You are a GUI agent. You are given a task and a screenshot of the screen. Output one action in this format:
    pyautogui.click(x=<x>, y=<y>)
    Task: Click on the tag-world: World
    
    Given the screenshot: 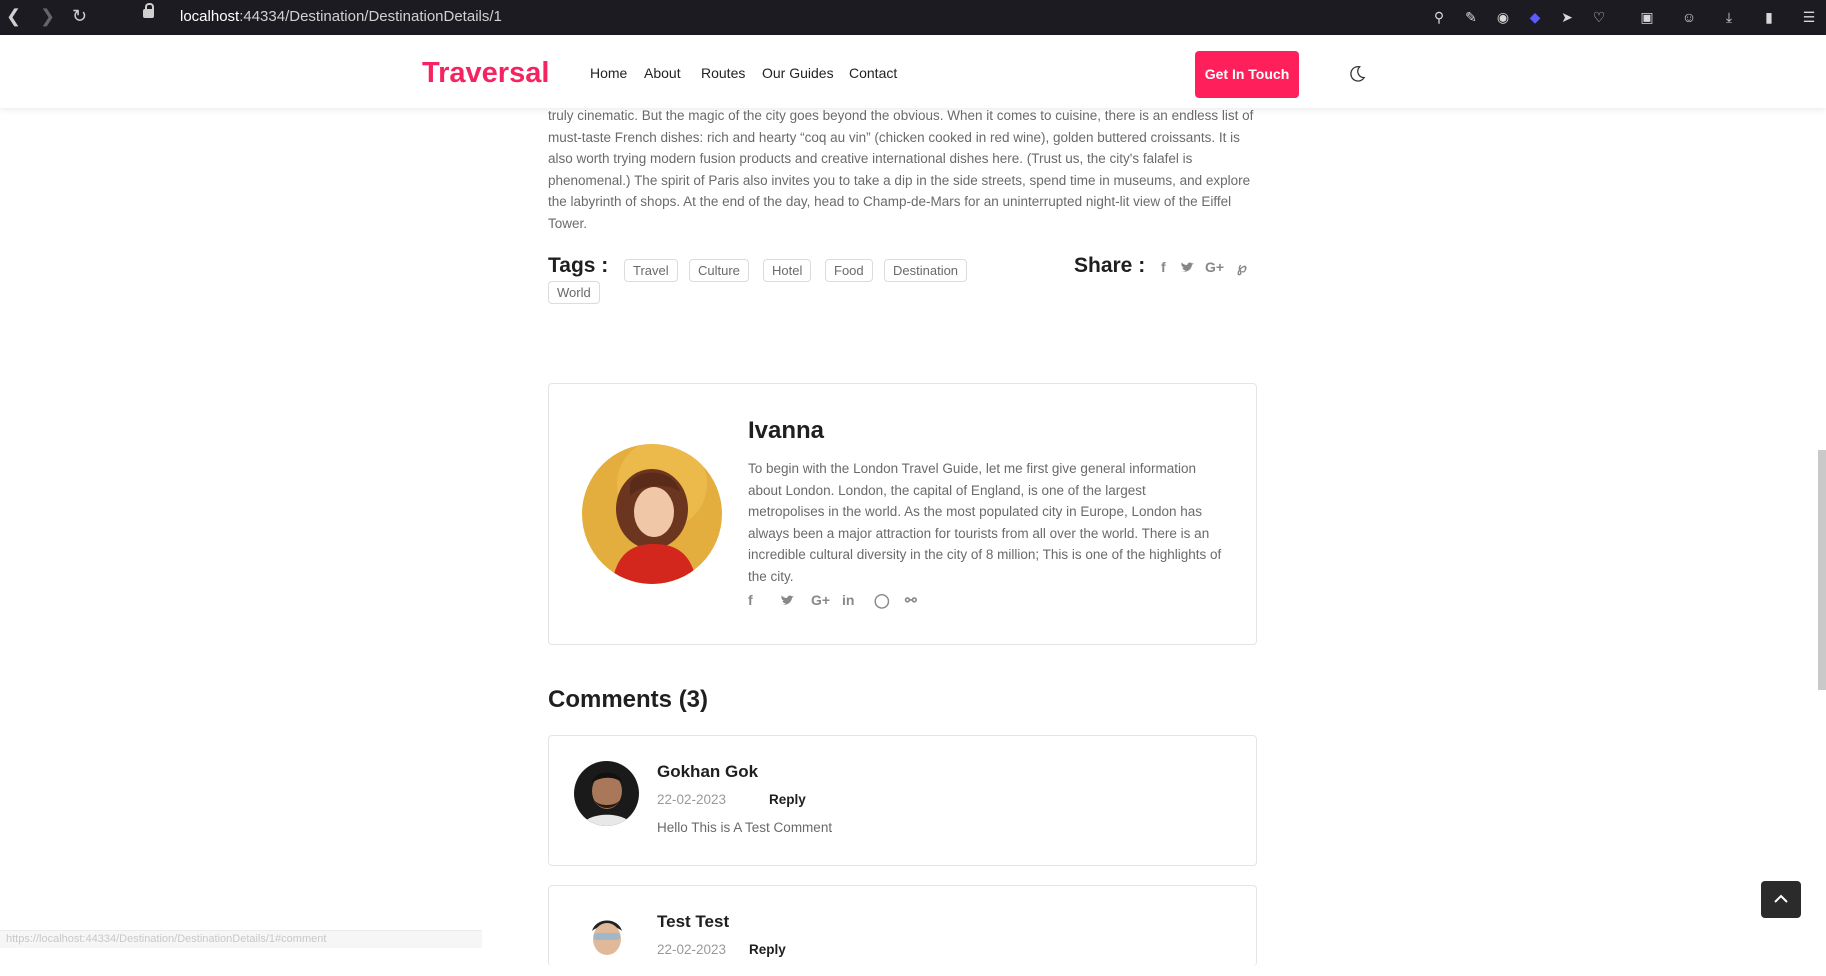 What is the action you would take?
    pyautogui.click(x=574, y=292)
    